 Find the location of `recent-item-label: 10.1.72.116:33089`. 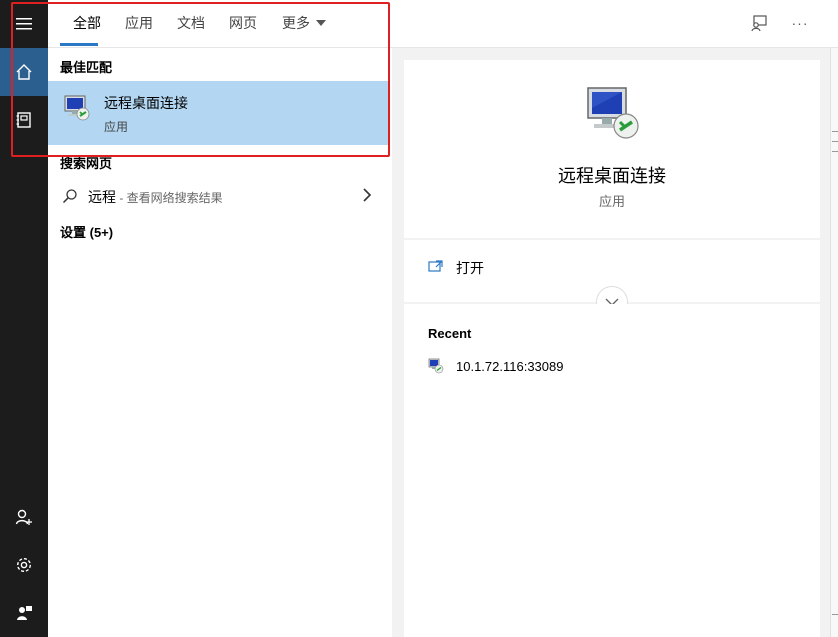

recent-item-label: 10.1.72.116:33089 is located at coordinates (510, 366).